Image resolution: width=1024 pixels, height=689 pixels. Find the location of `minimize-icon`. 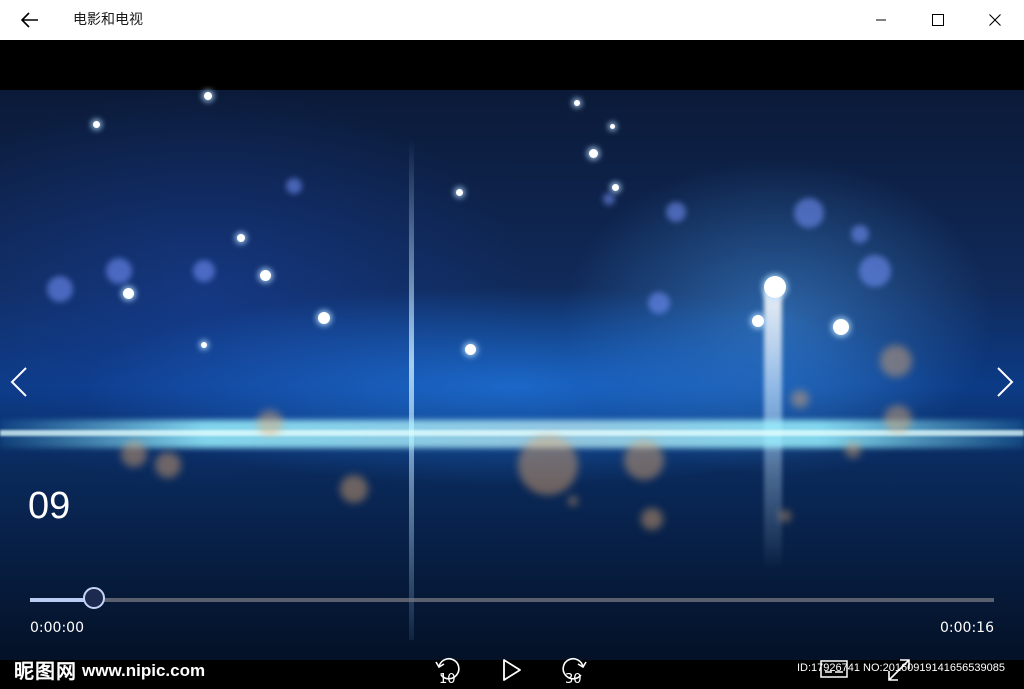

minimize-icon is located at coordinates (880, 20).